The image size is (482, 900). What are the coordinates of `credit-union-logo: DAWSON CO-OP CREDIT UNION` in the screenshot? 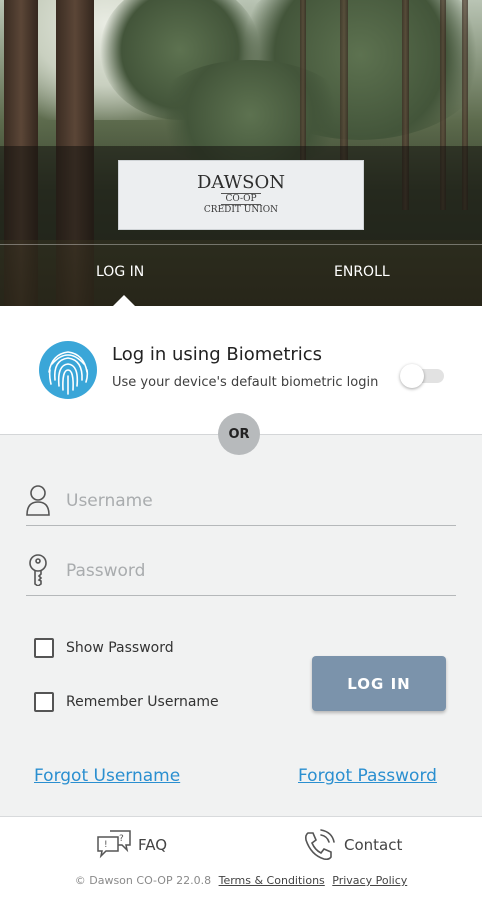 It's located at (241, 195).